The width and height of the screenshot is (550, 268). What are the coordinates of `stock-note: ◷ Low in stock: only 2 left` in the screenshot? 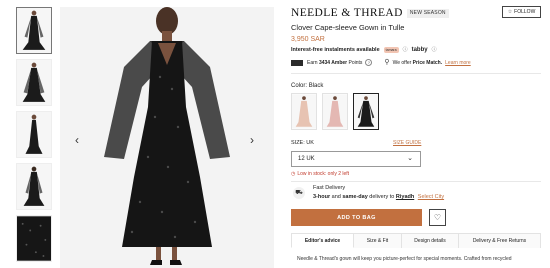 It's located at (320, 174).